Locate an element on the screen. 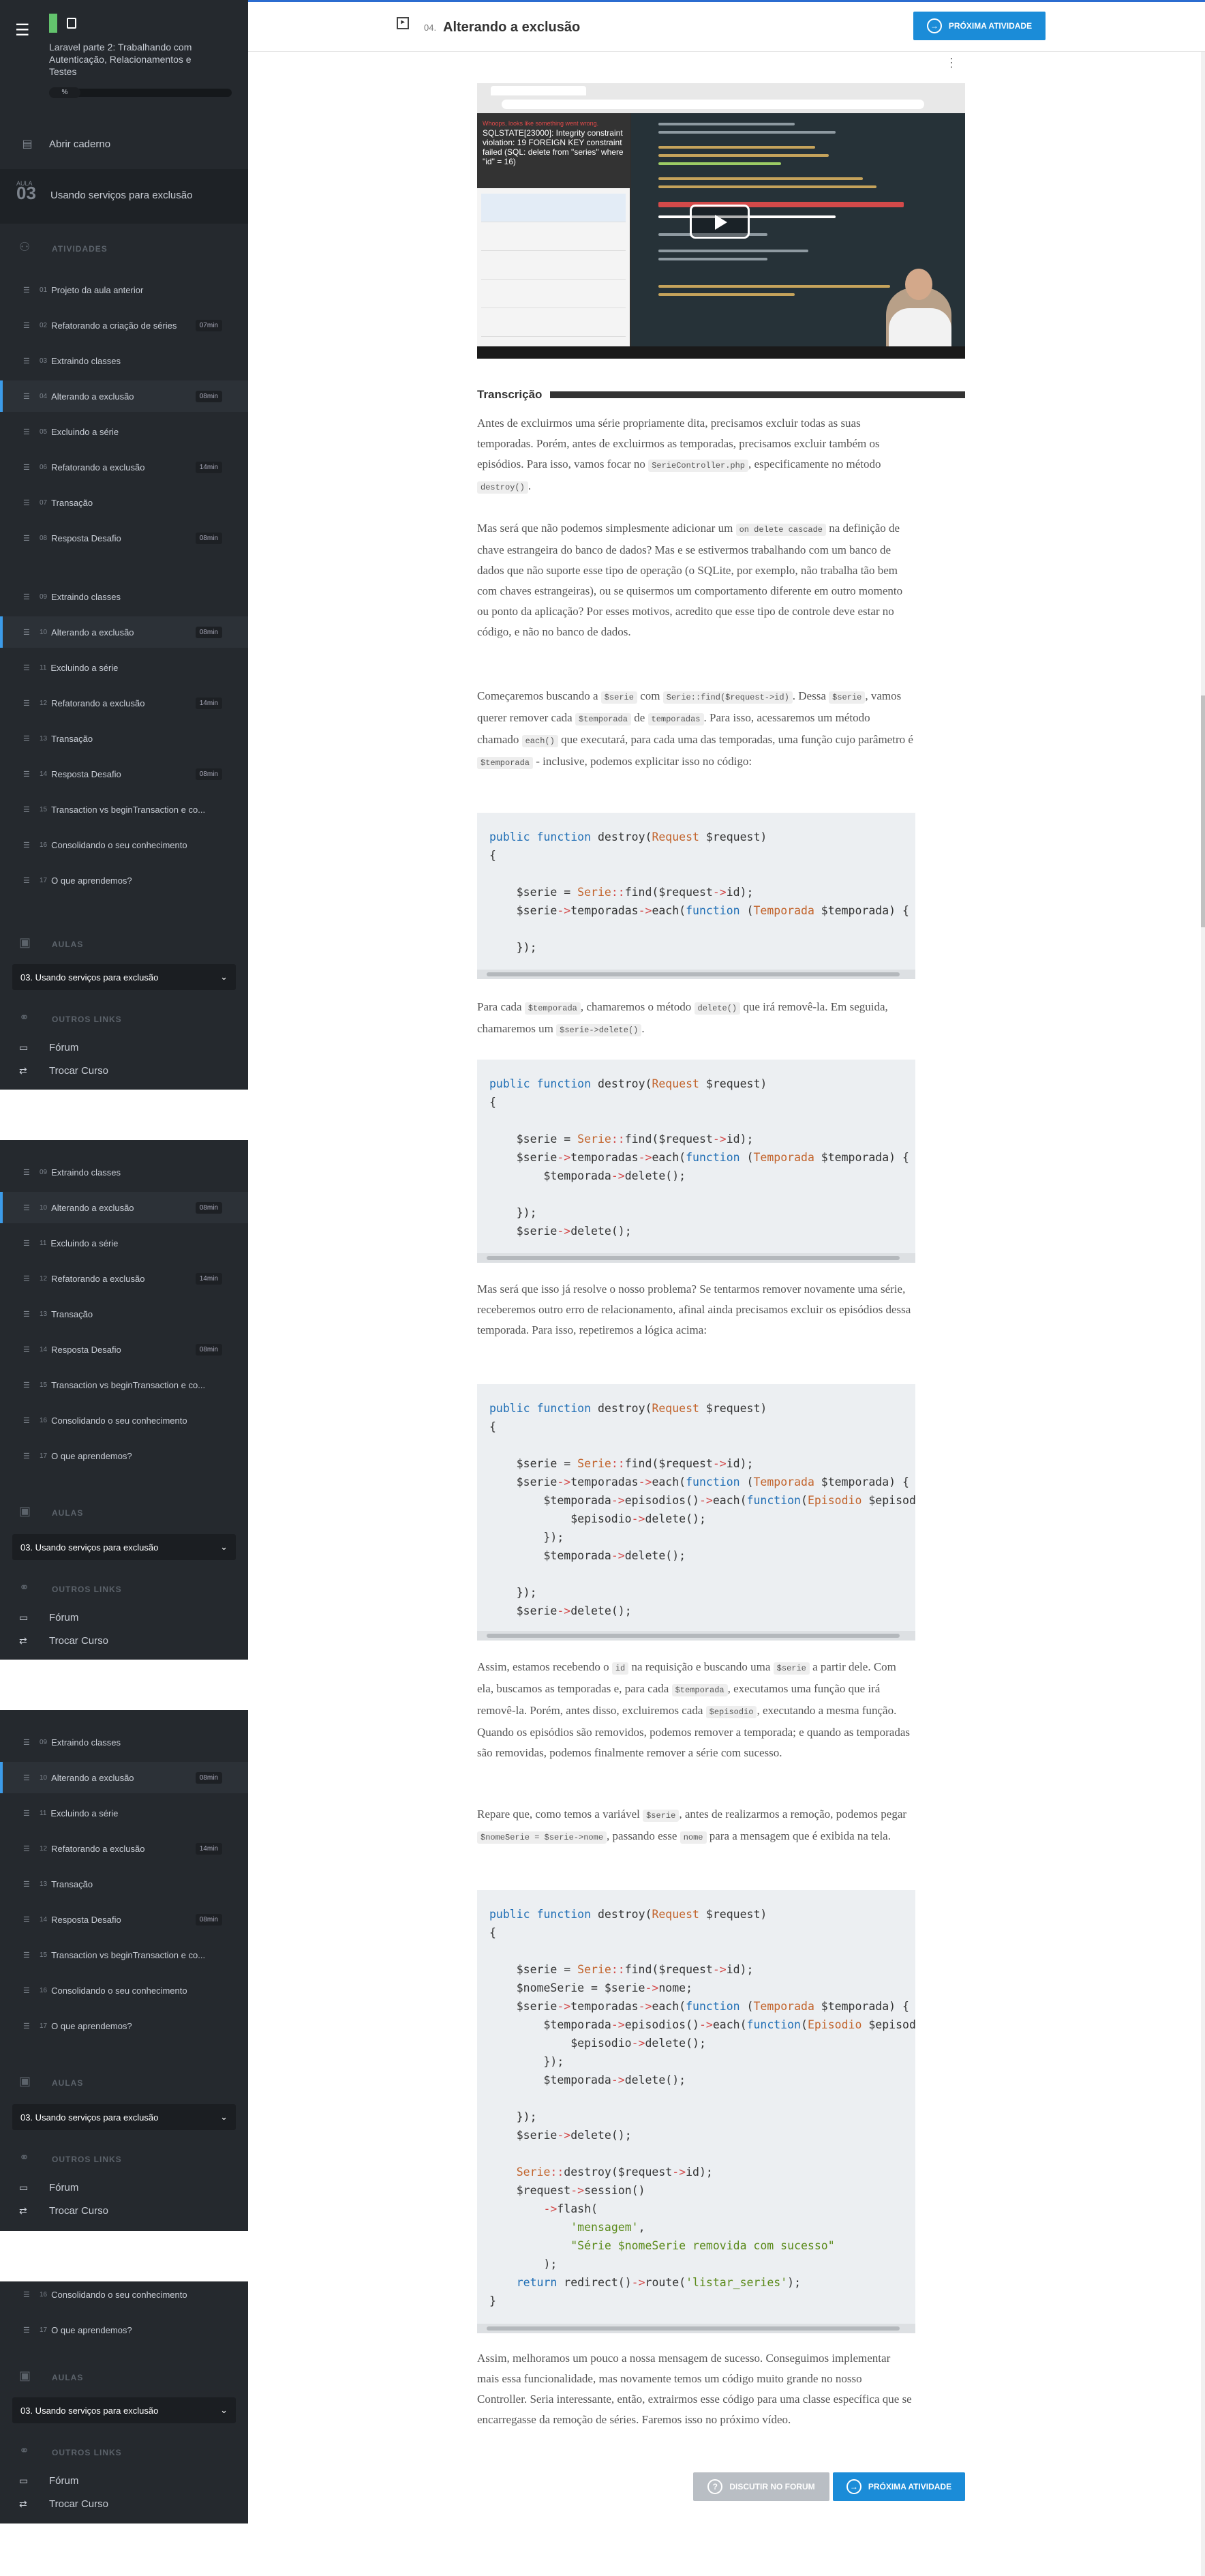 The width and height of the screenshot is (1205, 2576). video-browser-chrome is located at coordinates (721, 98).